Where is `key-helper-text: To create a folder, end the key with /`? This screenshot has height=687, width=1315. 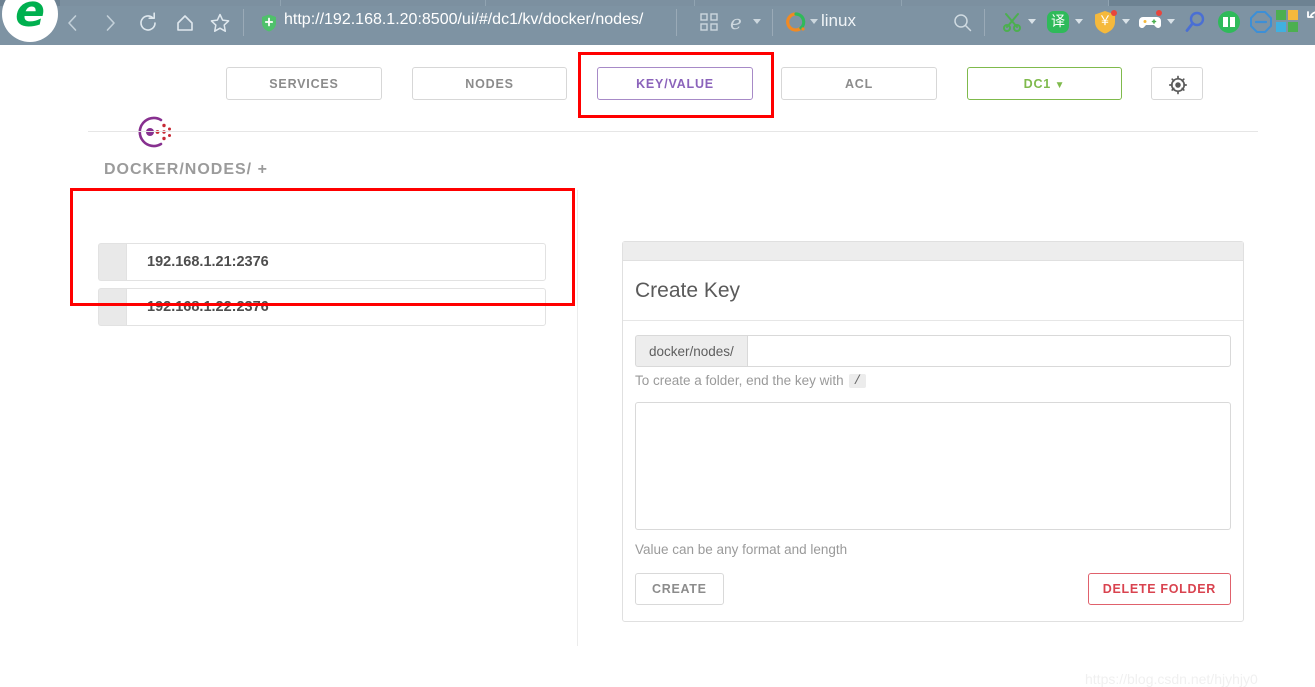 key-helper-text: To create a folder, end the key with / is located at coordinates (933, 380).